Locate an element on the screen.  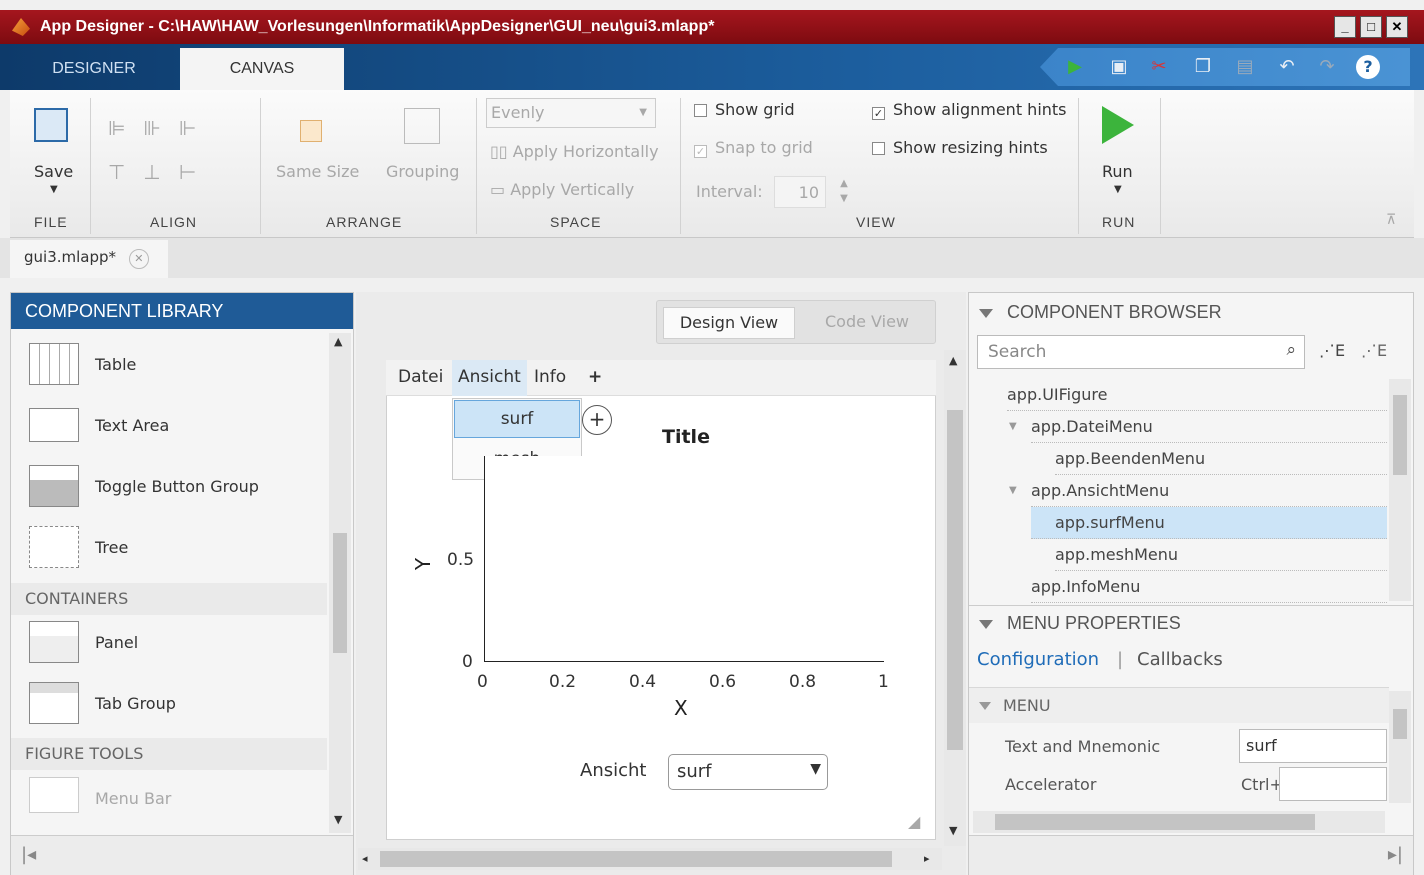
scroll-right-icon: ▸ is located at coordinates (927, 858).